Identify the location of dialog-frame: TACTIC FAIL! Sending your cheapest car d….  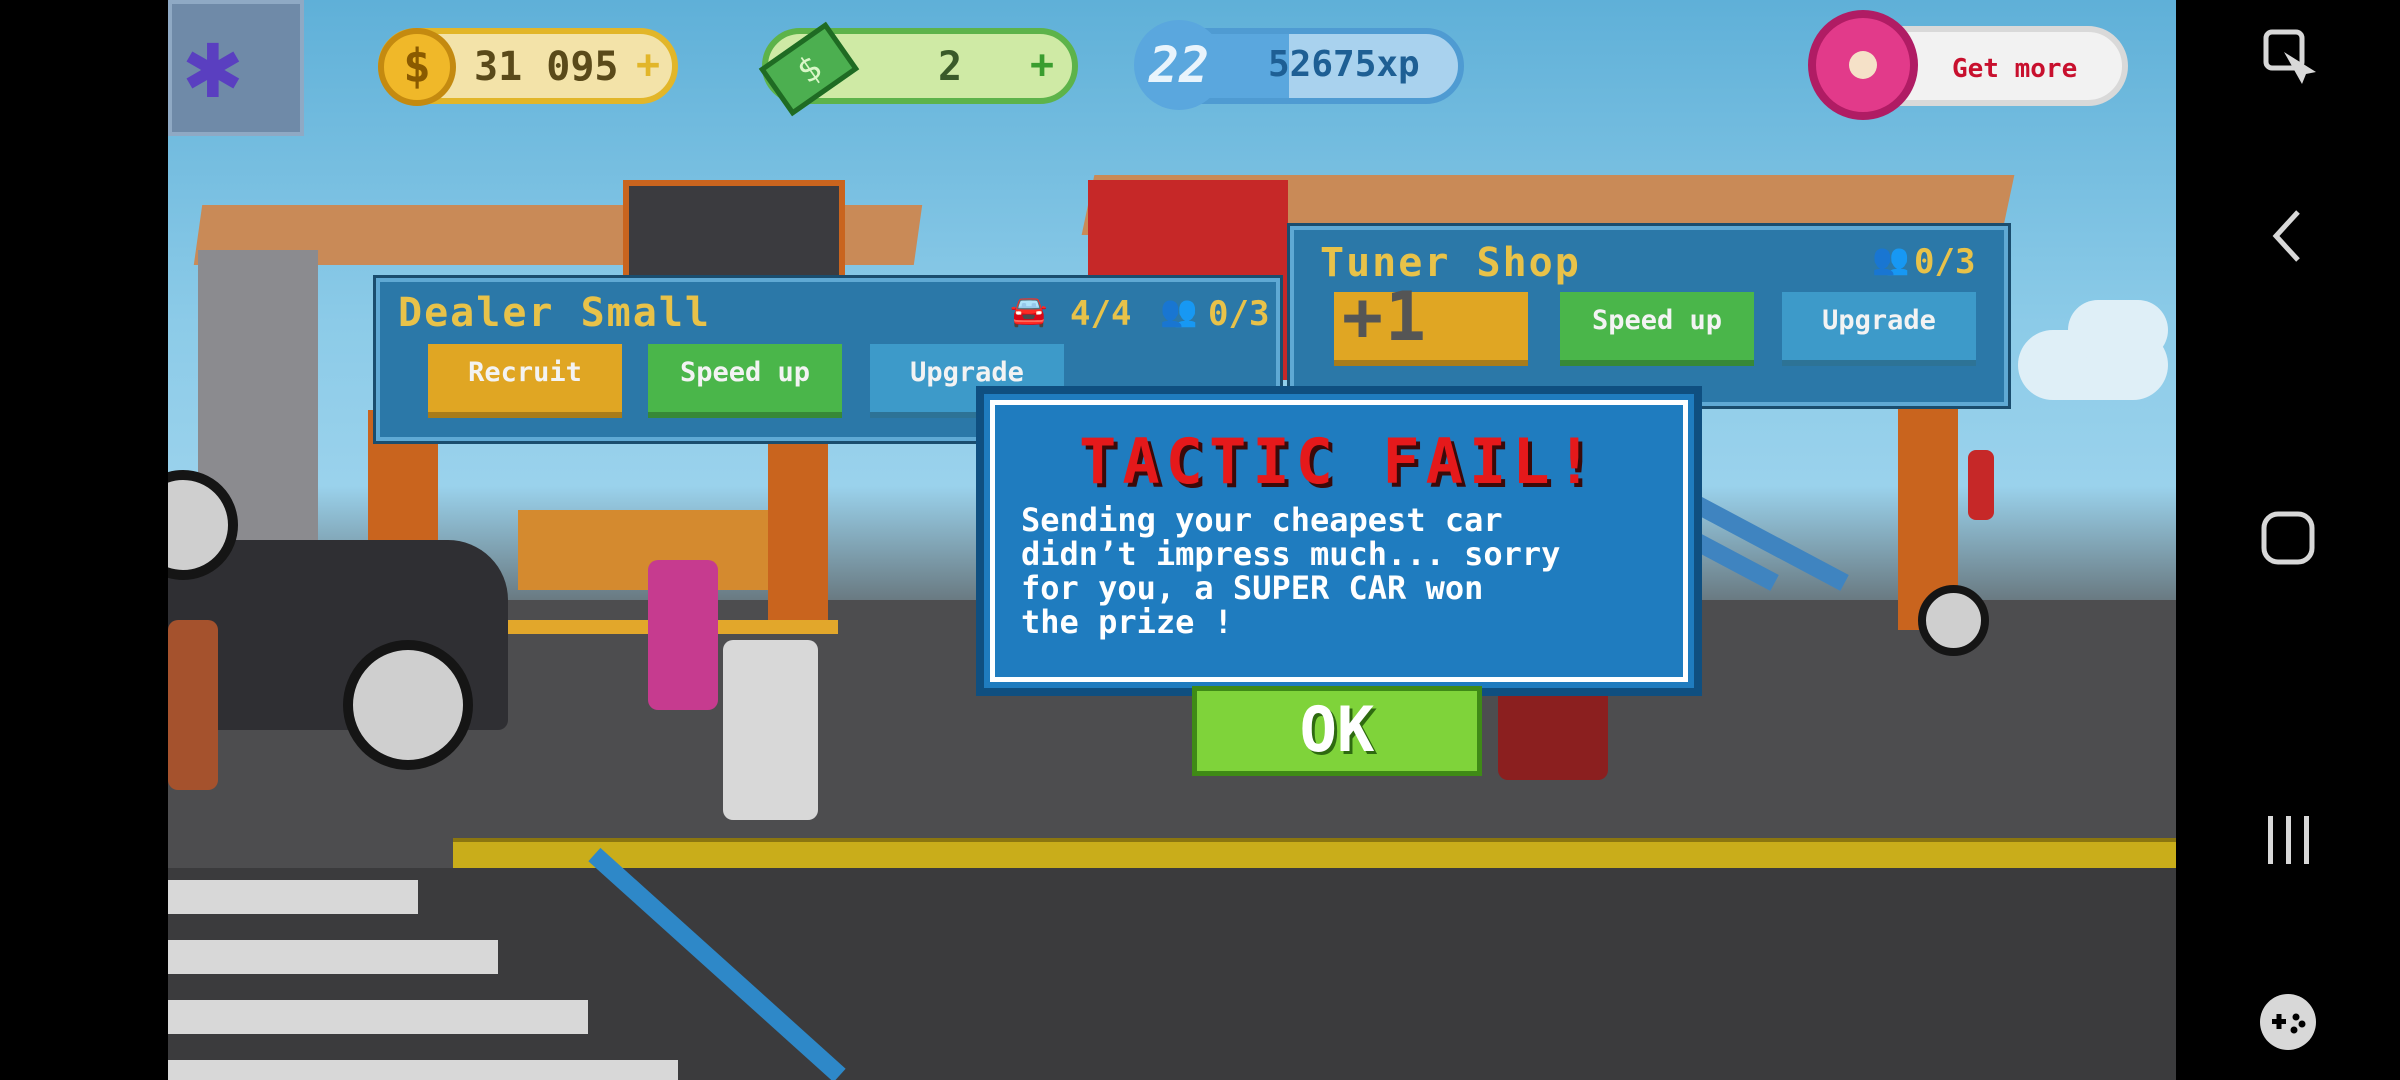
(1339, 541).